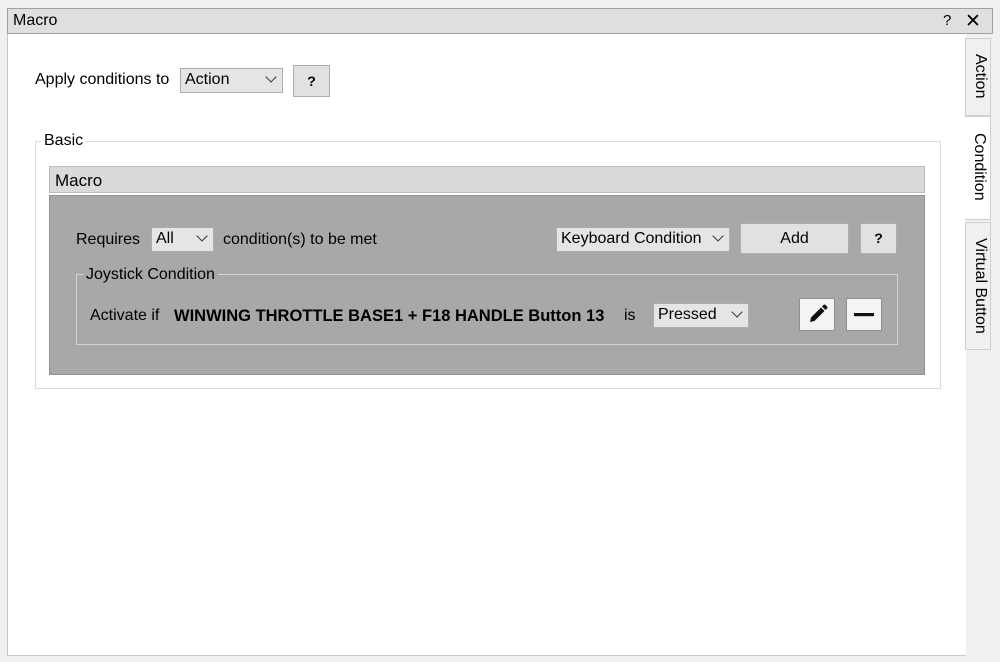 The width and height of the screenshot is (1000, 662). Describe the element at coordinates (947, 20) in the screenshot. I see `help-button: ?` at that location.